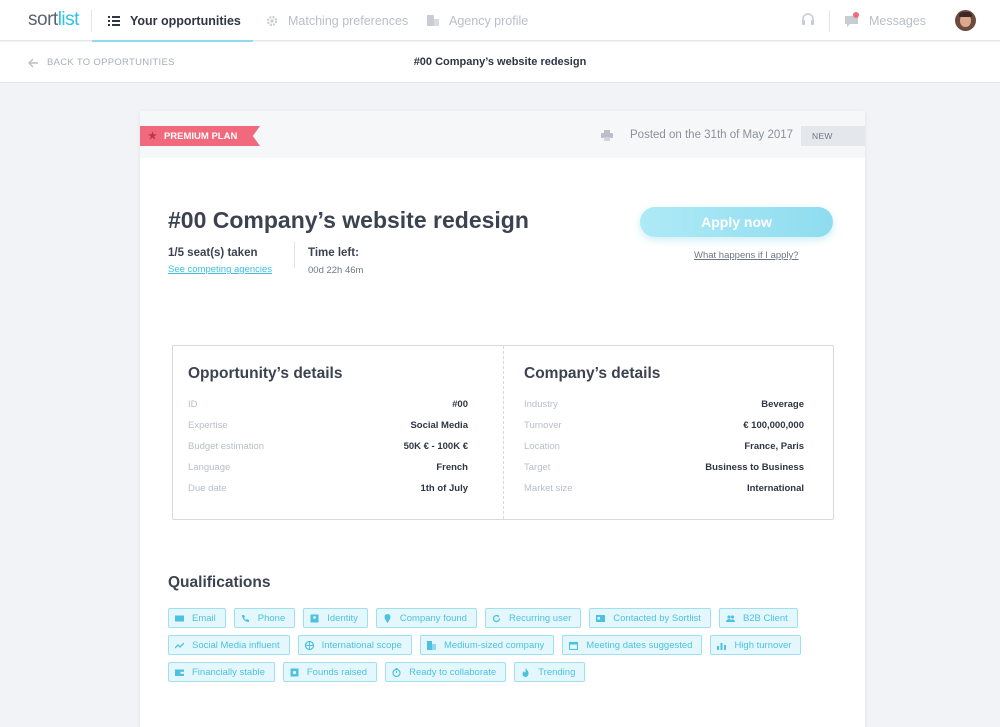  What do you see at coordinates (335, 259) in the screenshot?
I see `time-left: Time left: 00d 22h 46m` at bounding box center [335, 259].